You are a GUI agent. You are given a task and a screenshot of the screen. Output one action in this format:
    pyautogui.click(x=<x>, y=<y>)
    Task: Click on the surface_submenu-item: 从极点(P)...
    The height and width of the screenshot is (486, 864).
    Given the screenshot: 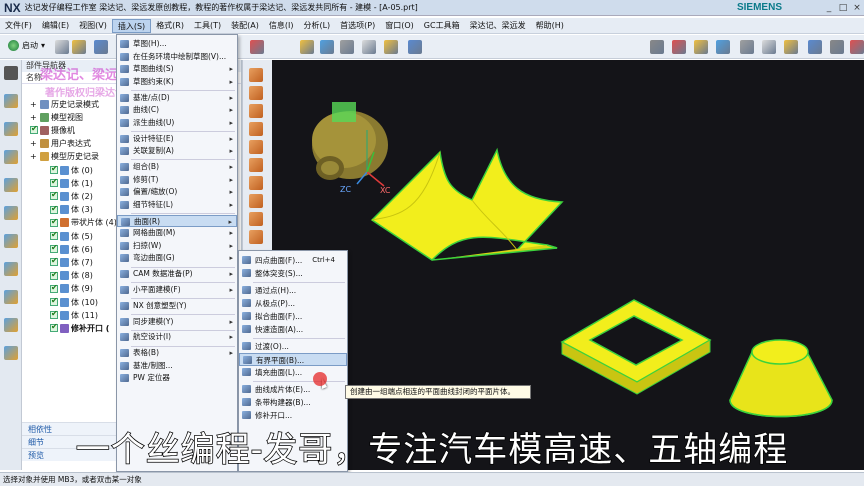 What is the action you would take?
    pyautogui.click(x=293, y=303)
    